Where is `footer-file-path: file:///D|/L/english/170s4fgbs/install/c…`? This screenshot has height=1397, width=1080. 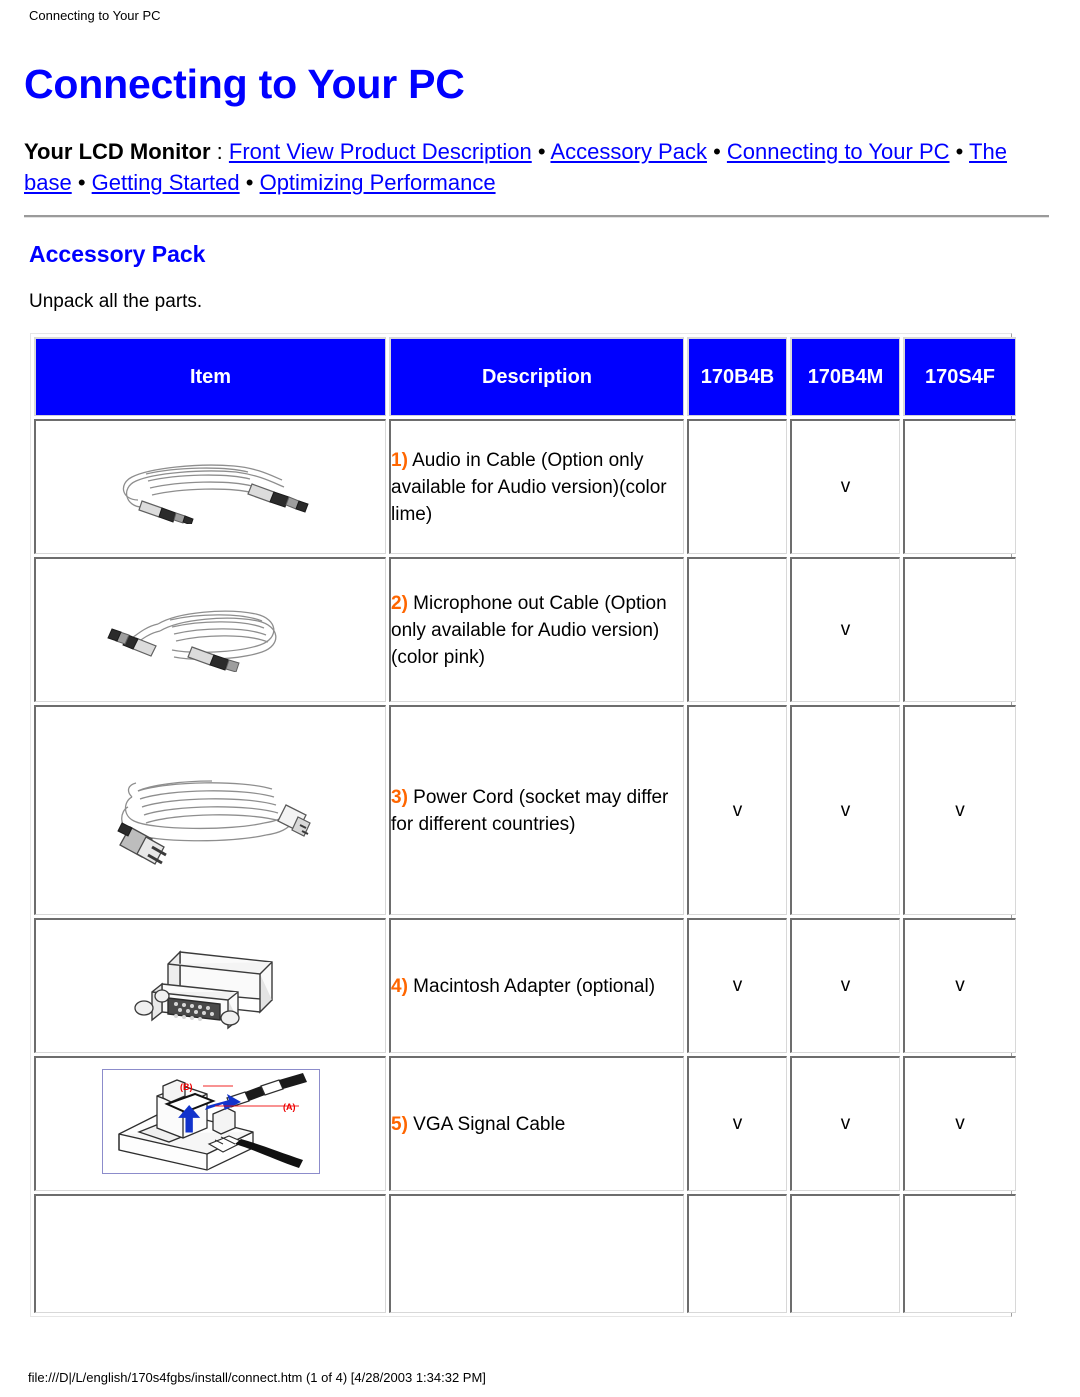
footer-file-path: file:///D|/L/english/170s4fgbs/install/c… is located at coordinates (257, 1377).